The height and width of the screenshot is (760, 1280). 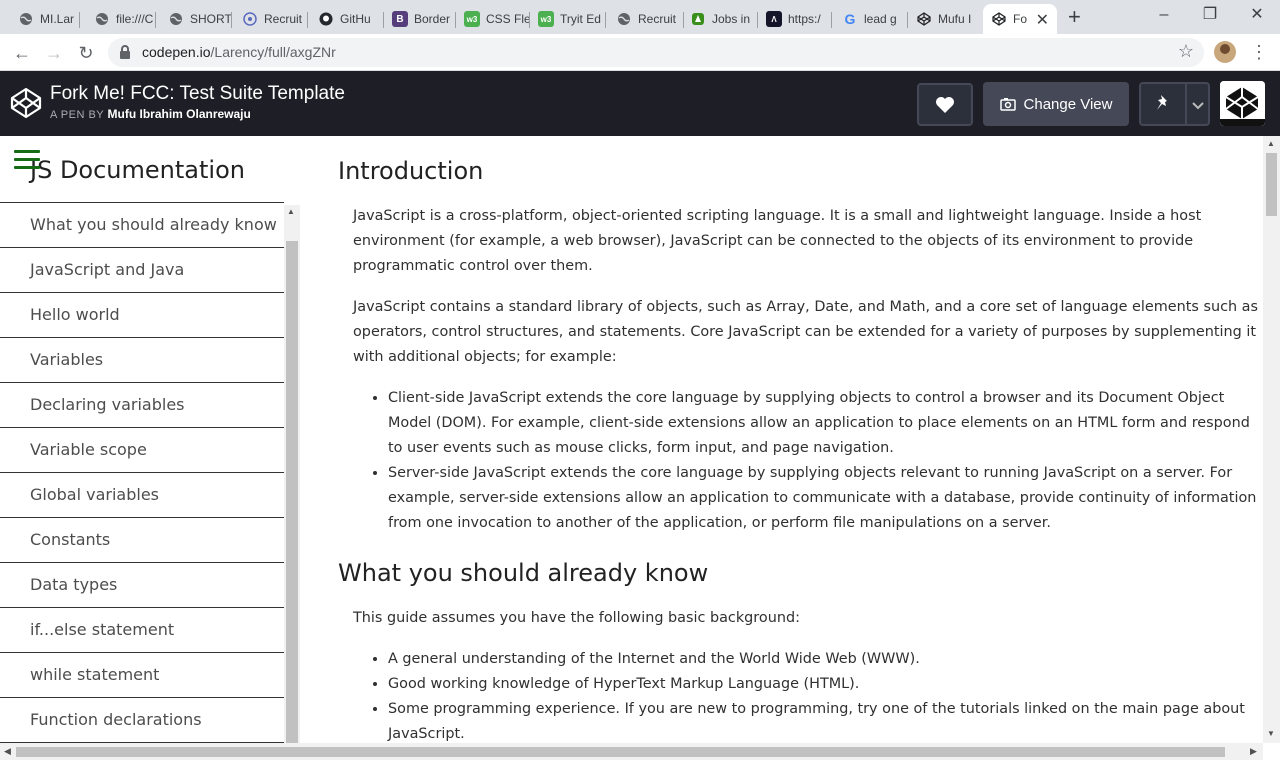 What do you see at coordinates (142, 720) in the screenshot?
I see `nav-link-function-declarations: Function declarations` at bounding box center [142, 720].